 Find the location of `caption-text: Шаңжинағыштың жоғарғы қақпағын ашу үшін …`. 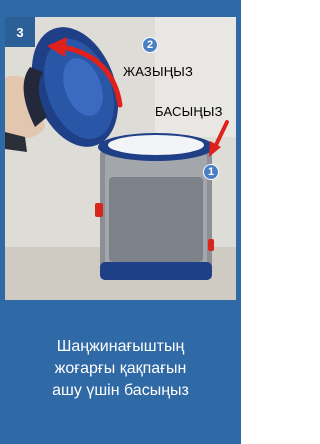

caption-text: Шаңжинағыштың жоғарғы қақпағын ашу үшін … is located at coordinates (120, 369).